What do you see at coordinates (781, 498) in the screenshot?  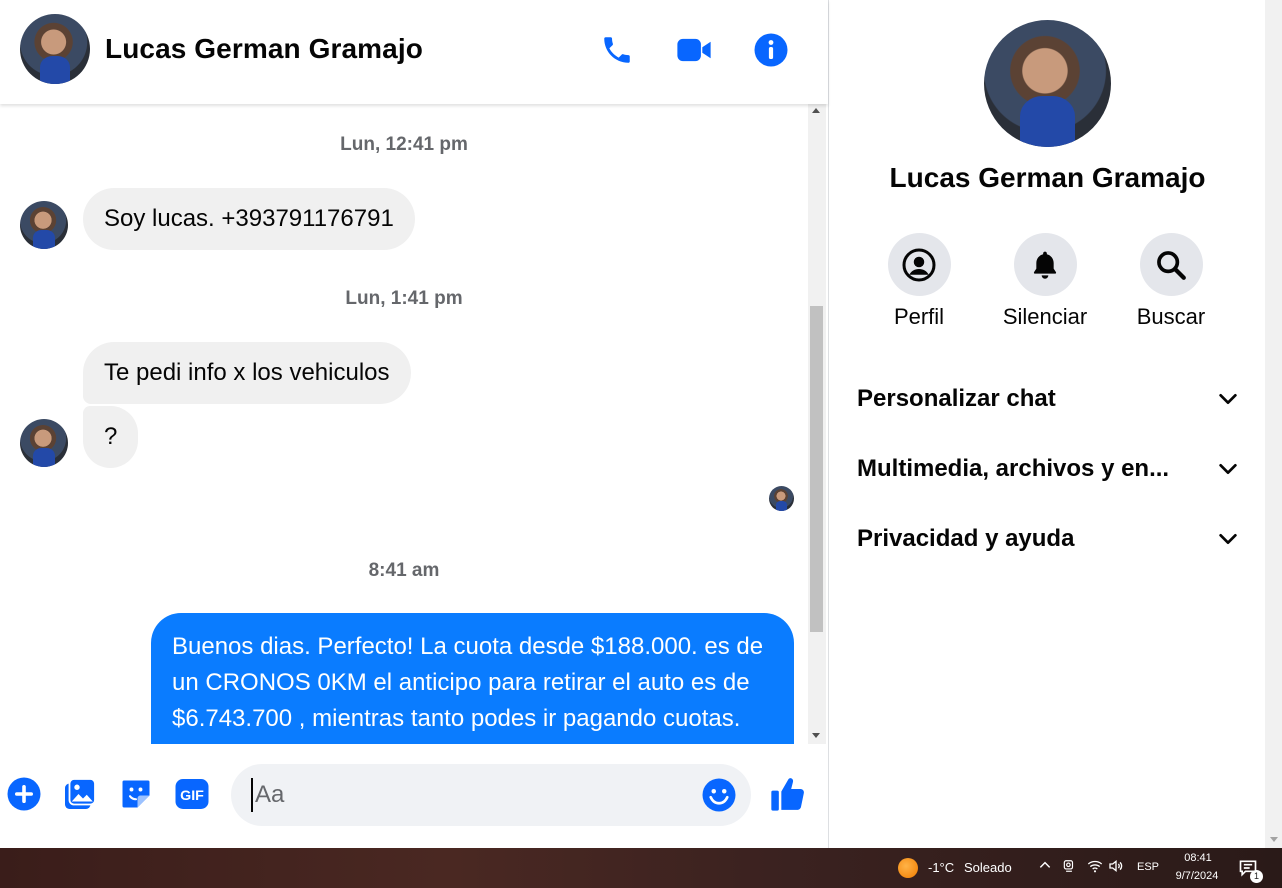 I see `read-receipt-avatar` at bounding box center [781, 498].